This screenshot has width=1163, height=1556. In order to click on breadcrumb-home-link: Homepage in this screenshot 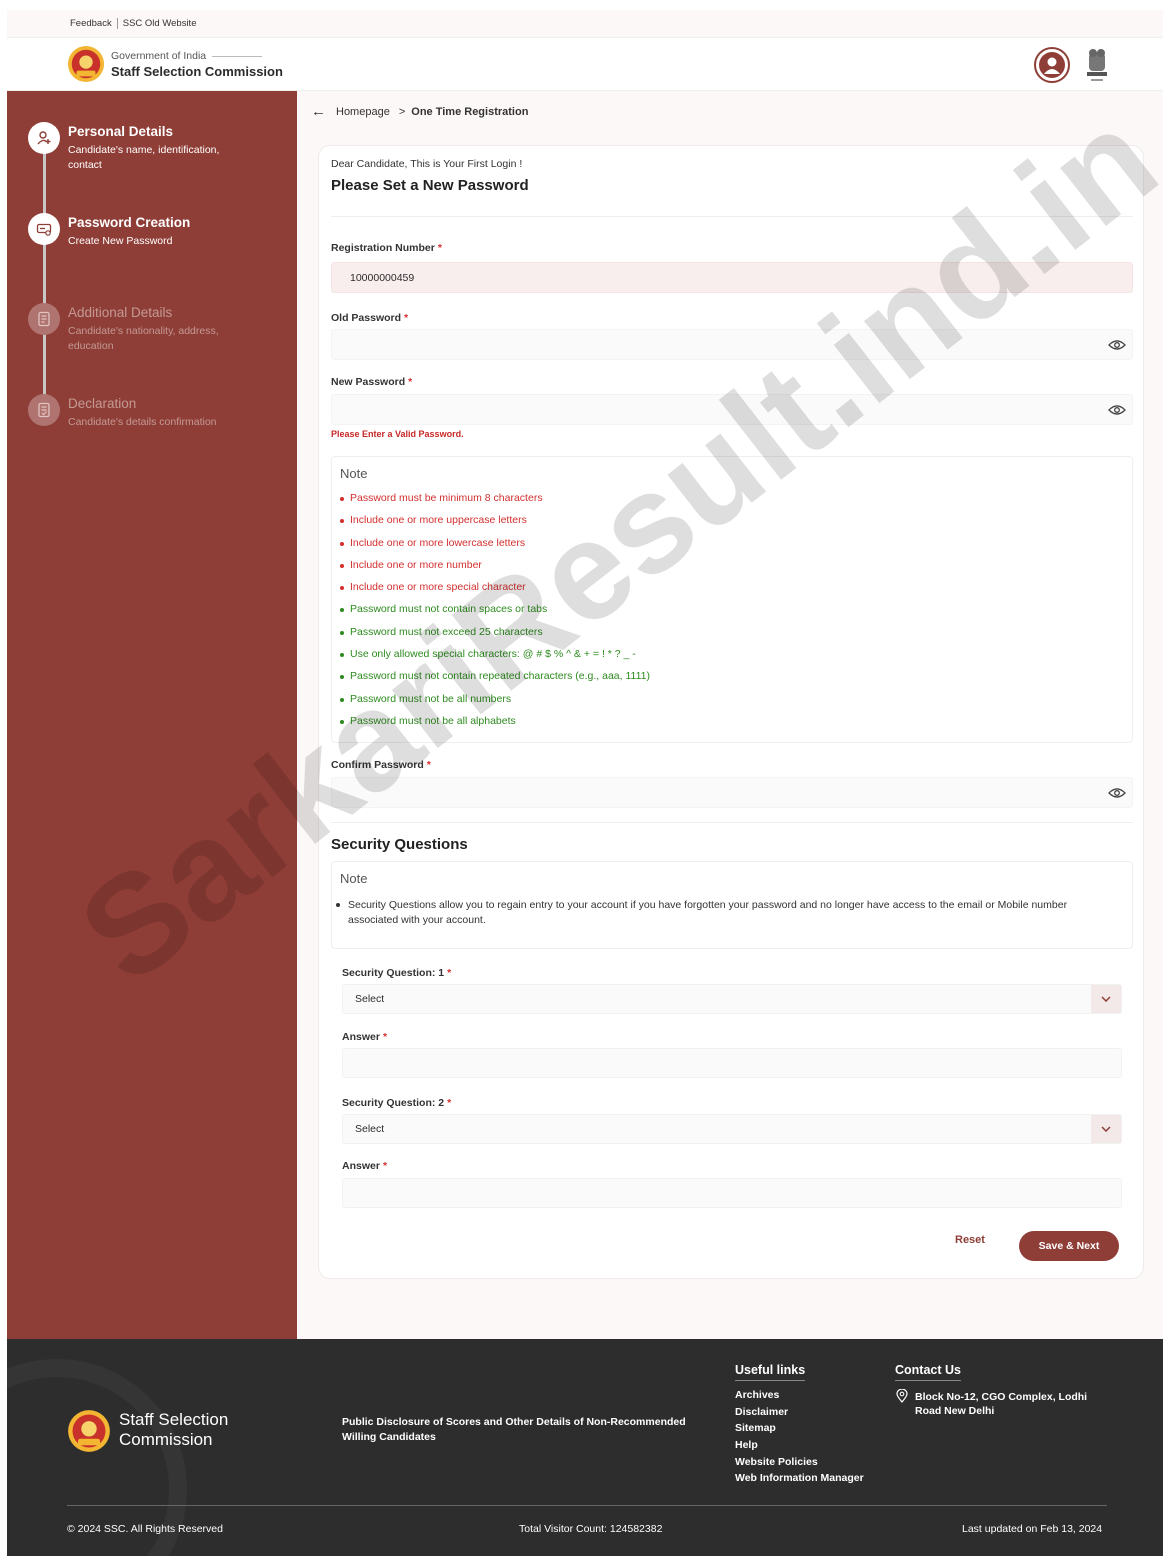, I will do `click(363, 112)`.